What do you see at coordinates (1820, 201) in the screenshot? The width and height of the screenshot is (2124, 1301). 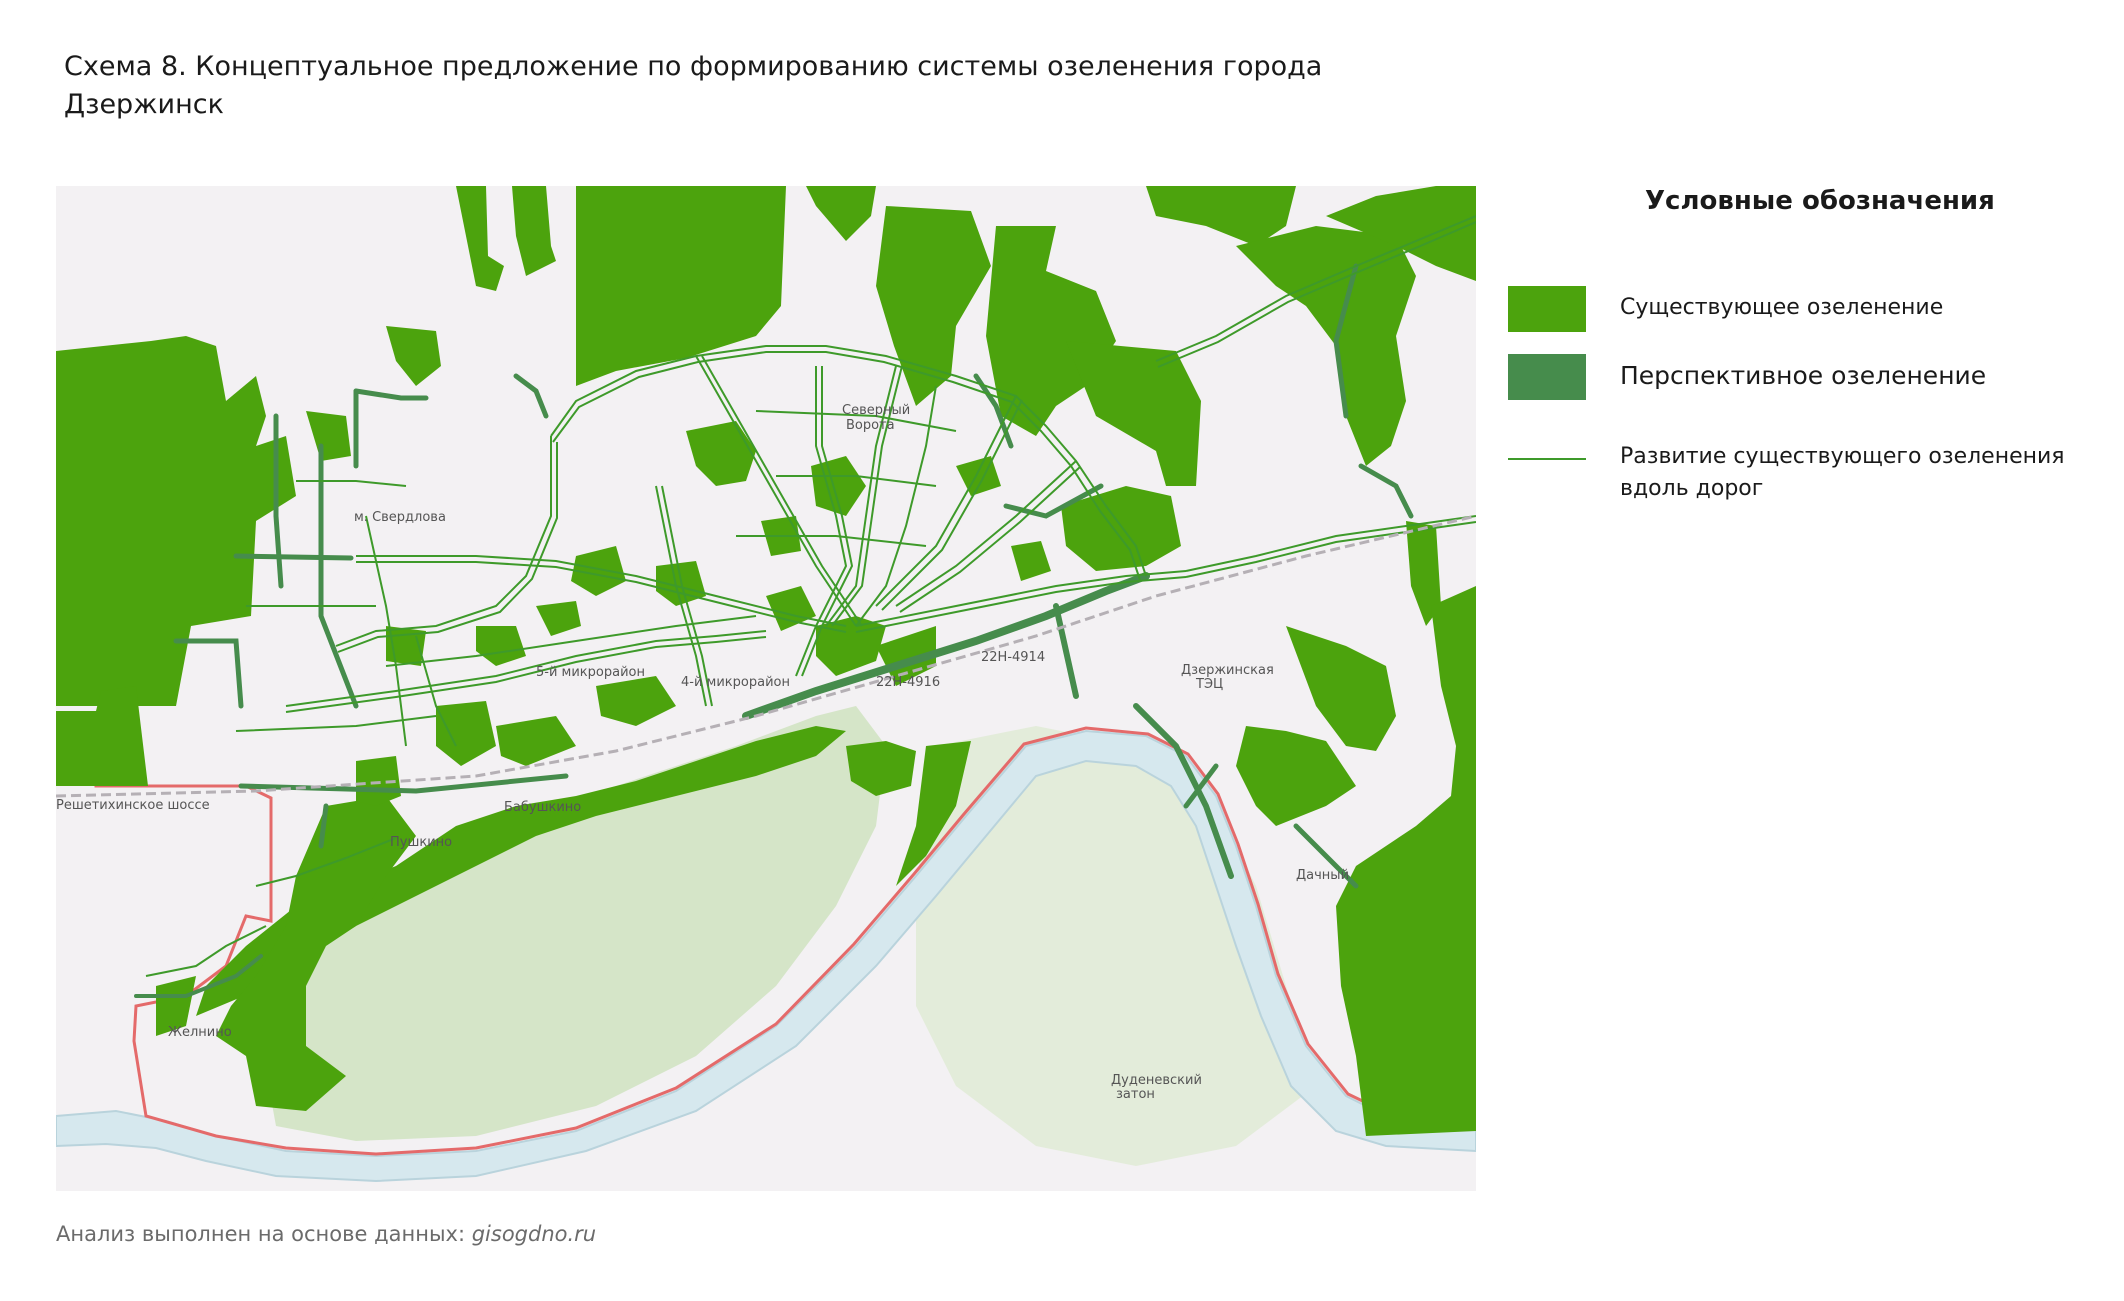 I see `legend-title: Условные обозначения` at bounding box center [1820, 201].